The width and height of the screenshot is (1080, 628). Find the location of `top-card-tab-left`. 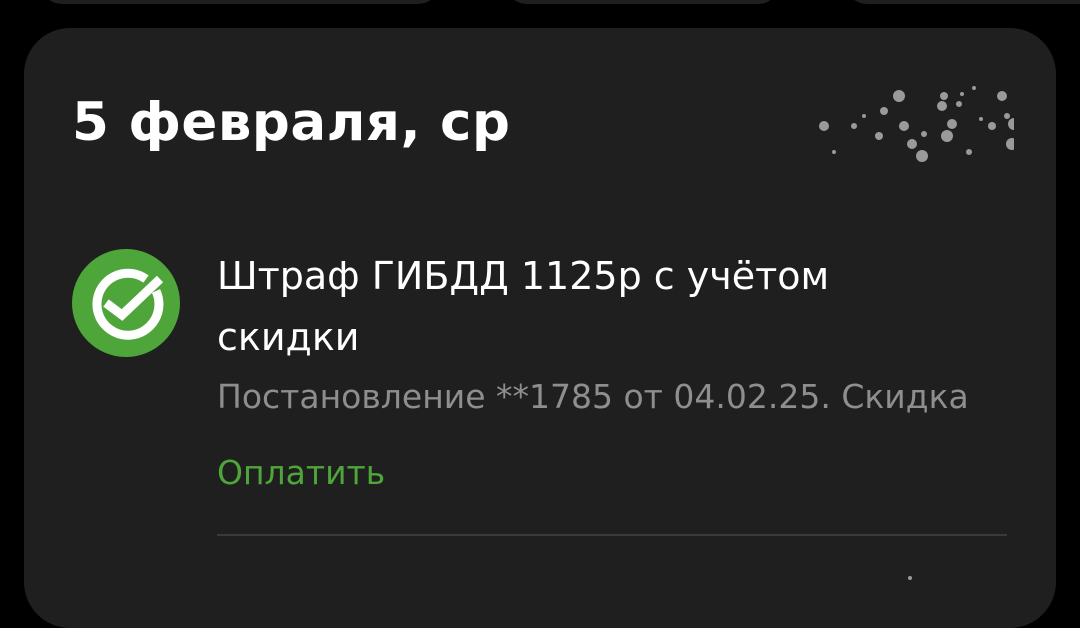

top-card-tab-left is located at coordinates (240, 2).